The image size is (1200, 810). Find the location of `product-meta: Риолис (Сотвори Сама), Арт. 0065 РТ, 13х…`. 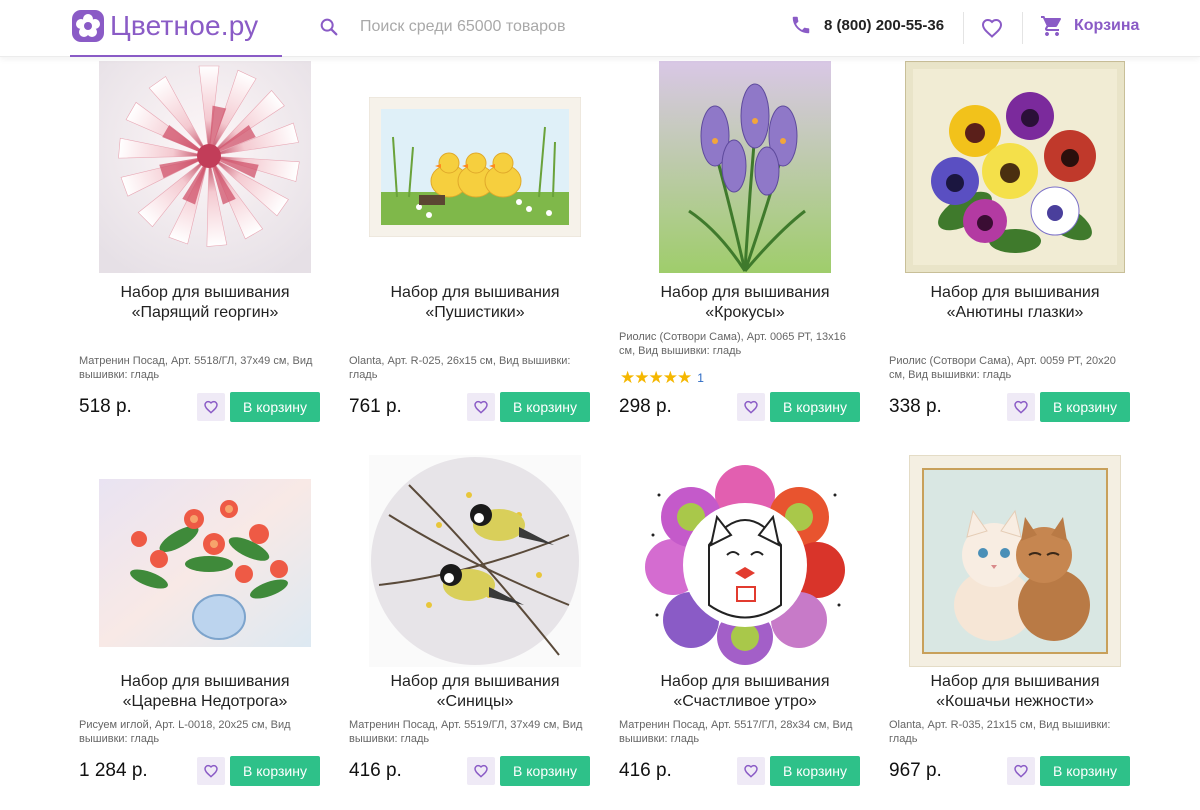

product-meta: Риолис (Сотвори Сама), Арт. 0065 РТ, 13х… is located at coordinates (732, 344).